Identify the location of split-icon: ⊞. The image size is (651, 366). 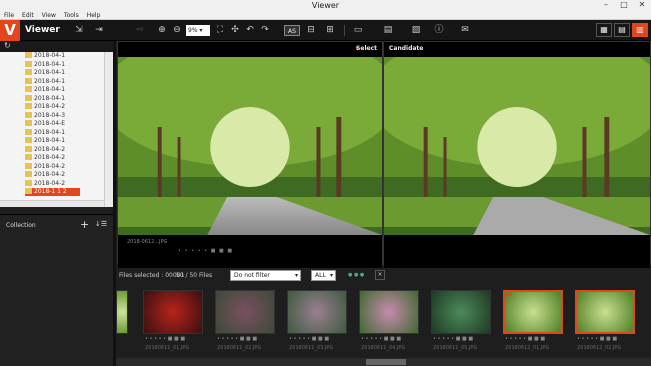
(330, 30).